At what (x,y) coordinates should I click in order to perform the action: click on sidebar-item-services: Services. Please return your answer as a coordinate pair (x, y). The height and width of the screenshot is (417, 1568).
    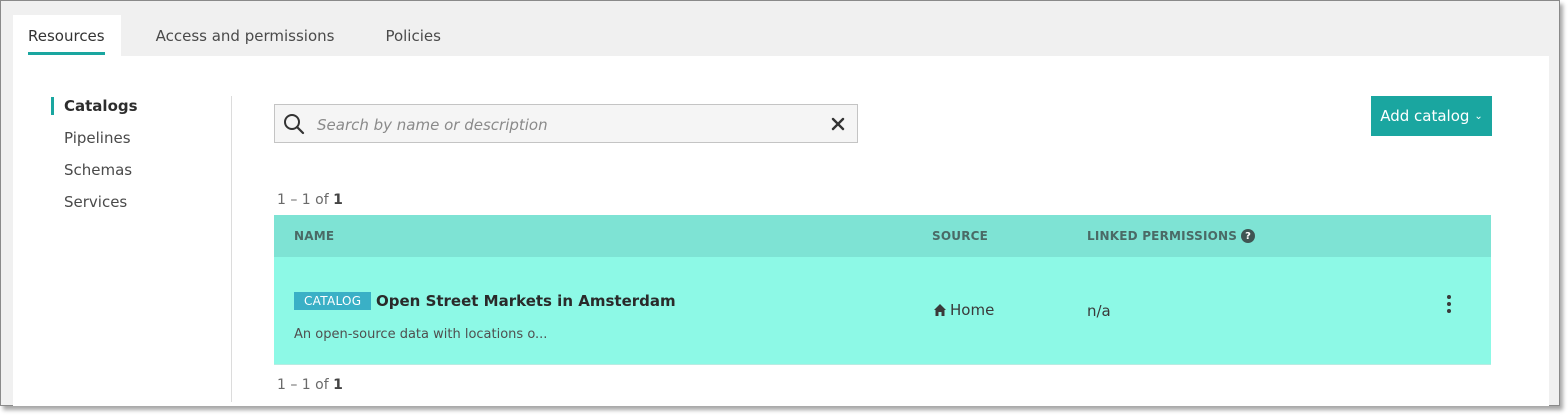
    Looking at the image, I should click on (94, 206).